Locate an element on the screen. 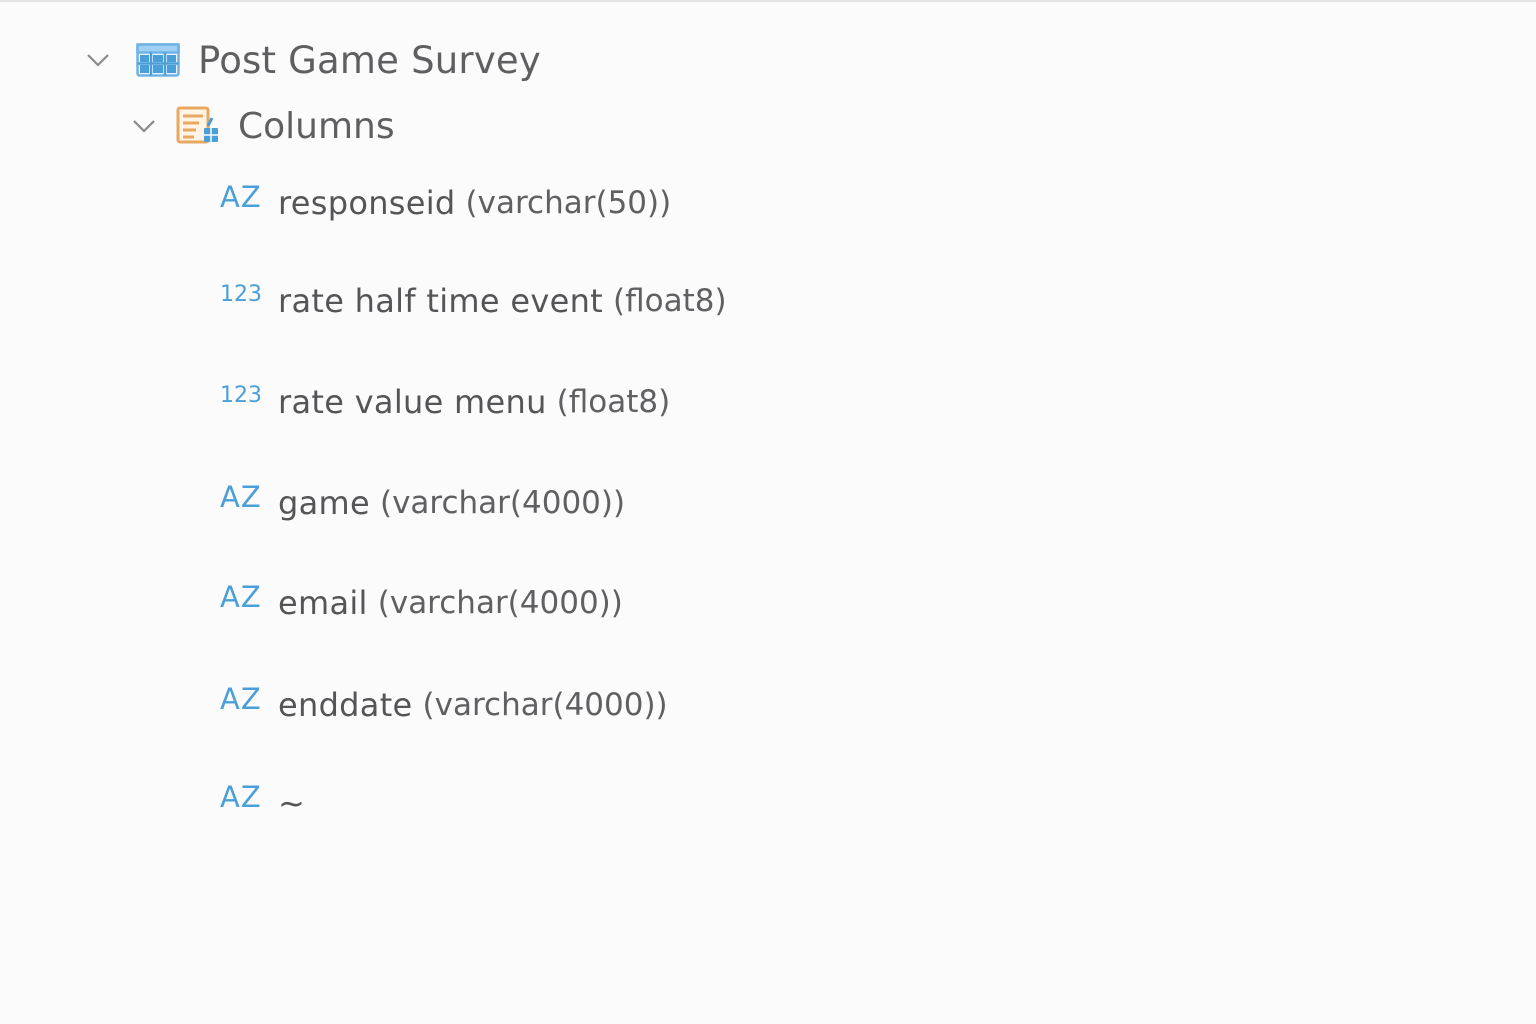  column-row: AZ email (varchar(4000)) is located at coordinates (421, 603).